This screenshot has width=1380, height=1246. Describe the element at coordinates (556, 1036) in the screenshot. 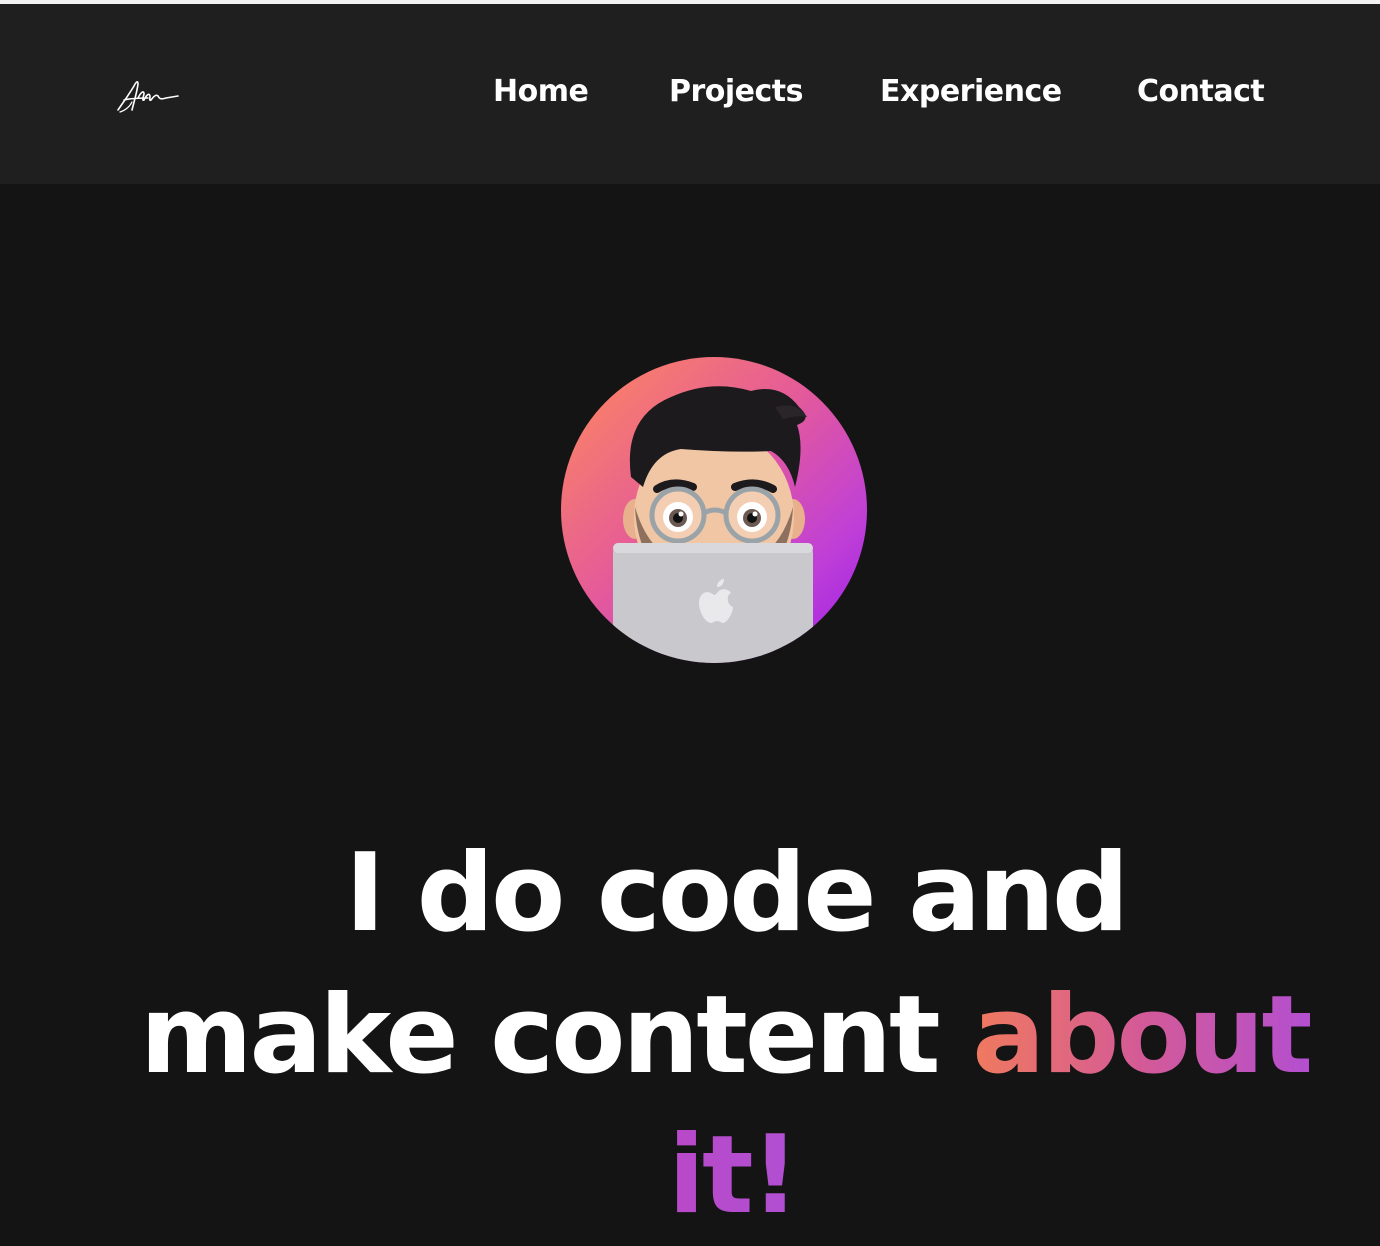

I see `headline-line-2-text: make content` at that location.